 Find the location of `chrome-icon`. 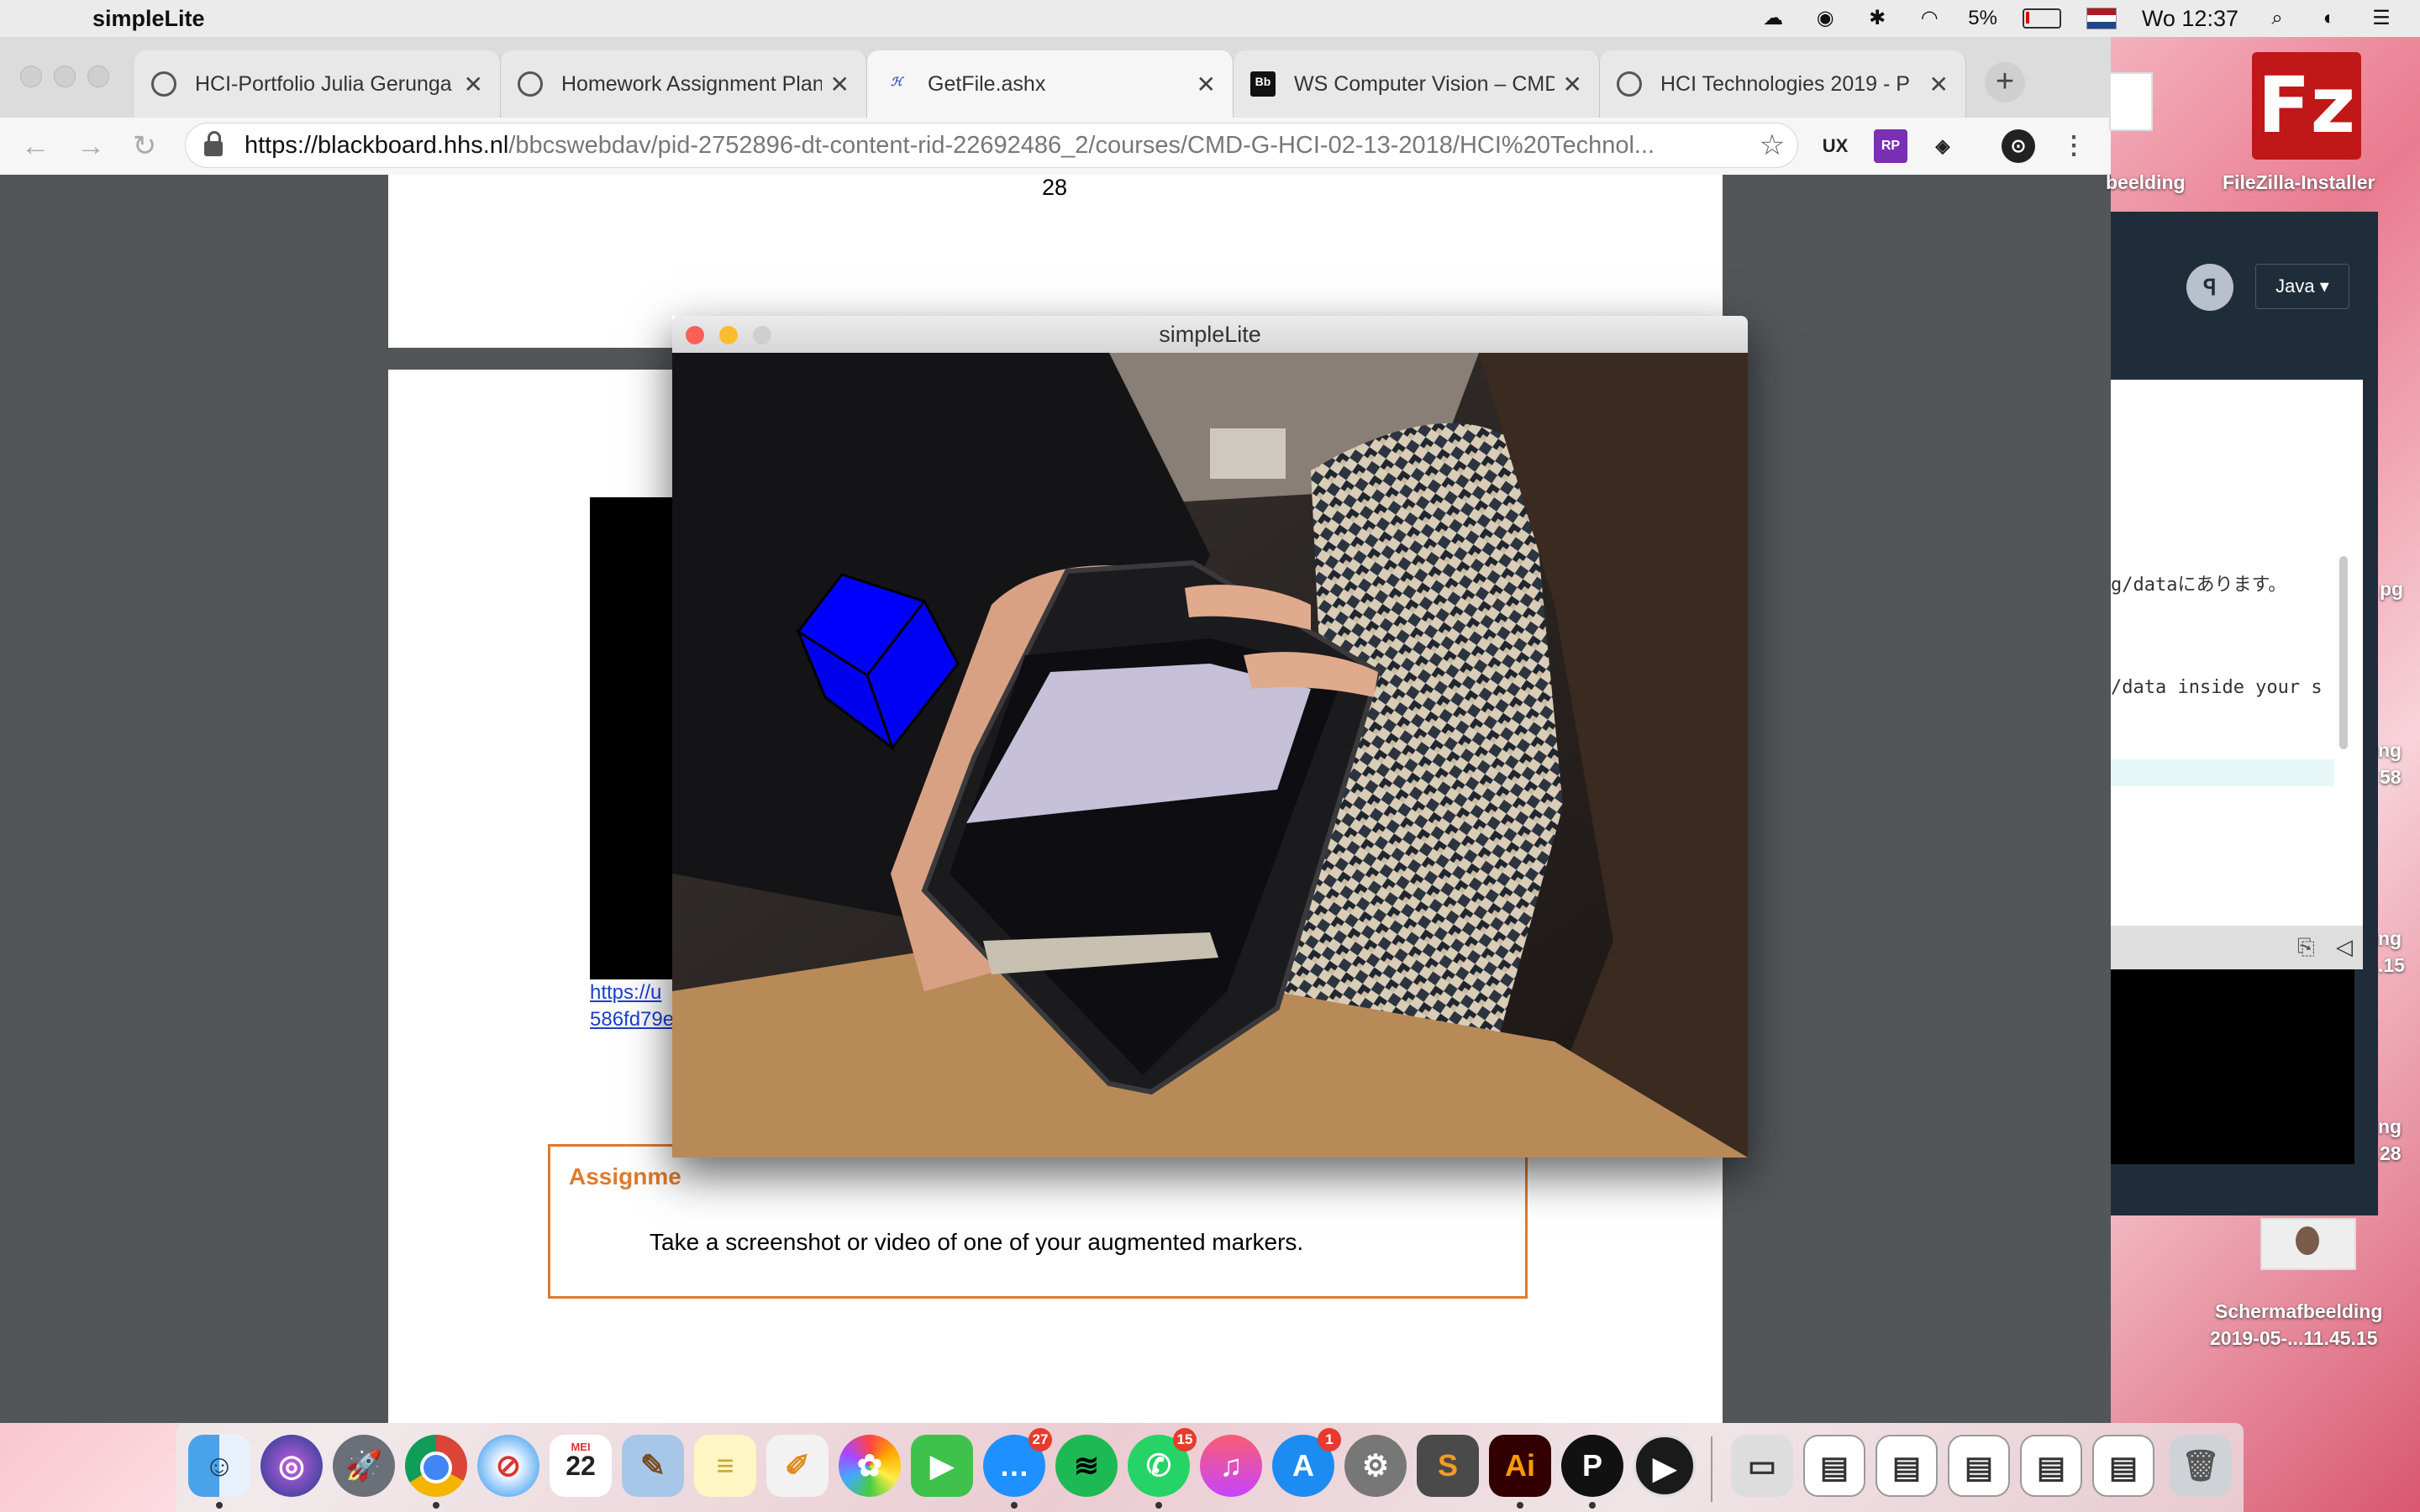

chrome-icon is located at coordinates (436, 1472).